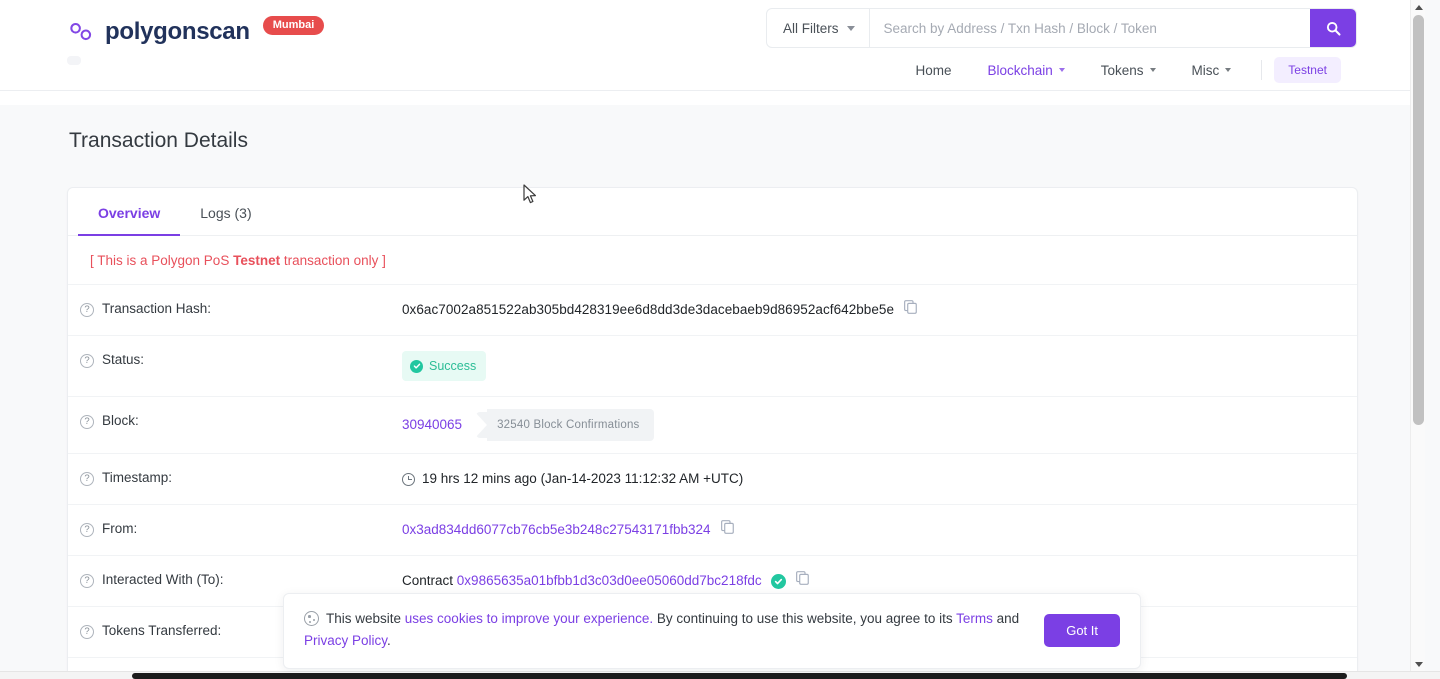 The width and height of the screenshot is (1440, 679). I want to click on all-filters-dropdown: All Filters, so click(818, 28).